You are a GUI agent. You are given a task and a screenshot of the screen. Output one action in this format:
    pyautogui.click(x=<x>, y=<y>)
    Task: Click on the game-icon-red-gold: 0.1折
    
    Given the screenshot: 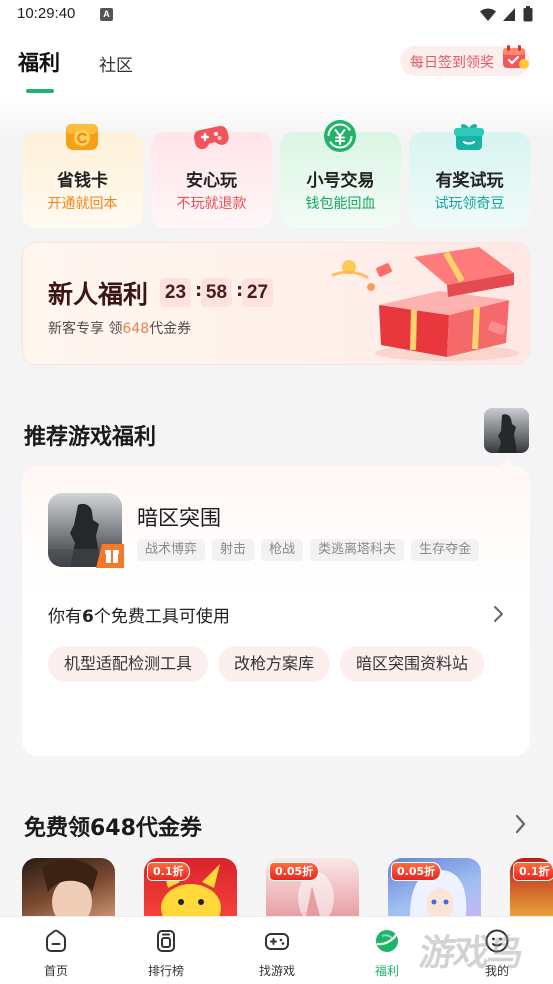 What is the action you would take?
    pyautogui.click(x=531, y=887)
    